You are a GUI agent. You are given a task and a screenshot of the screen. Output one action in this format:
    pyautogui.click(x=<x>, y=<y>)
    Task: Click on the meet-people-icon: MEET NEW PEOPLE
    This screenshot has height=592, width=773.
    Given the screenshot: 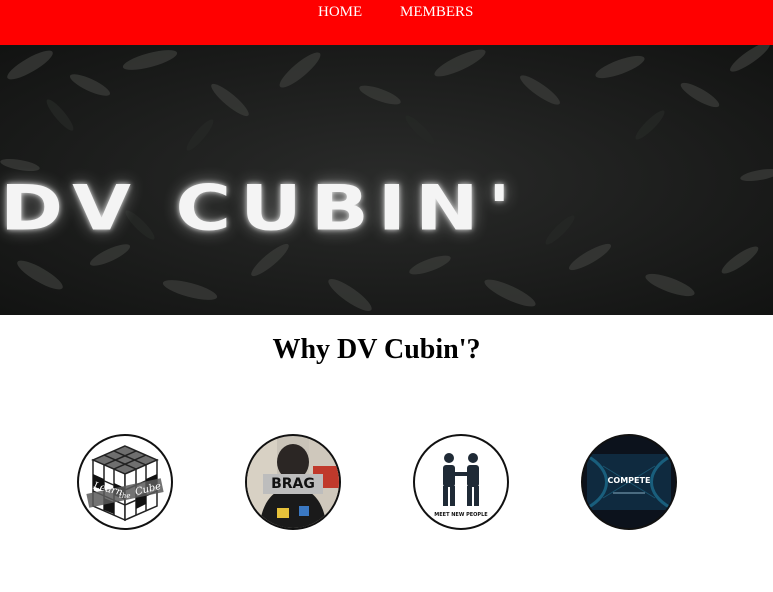 What is the action you would take?
    pyautogui.click(x=461, y=482)
    